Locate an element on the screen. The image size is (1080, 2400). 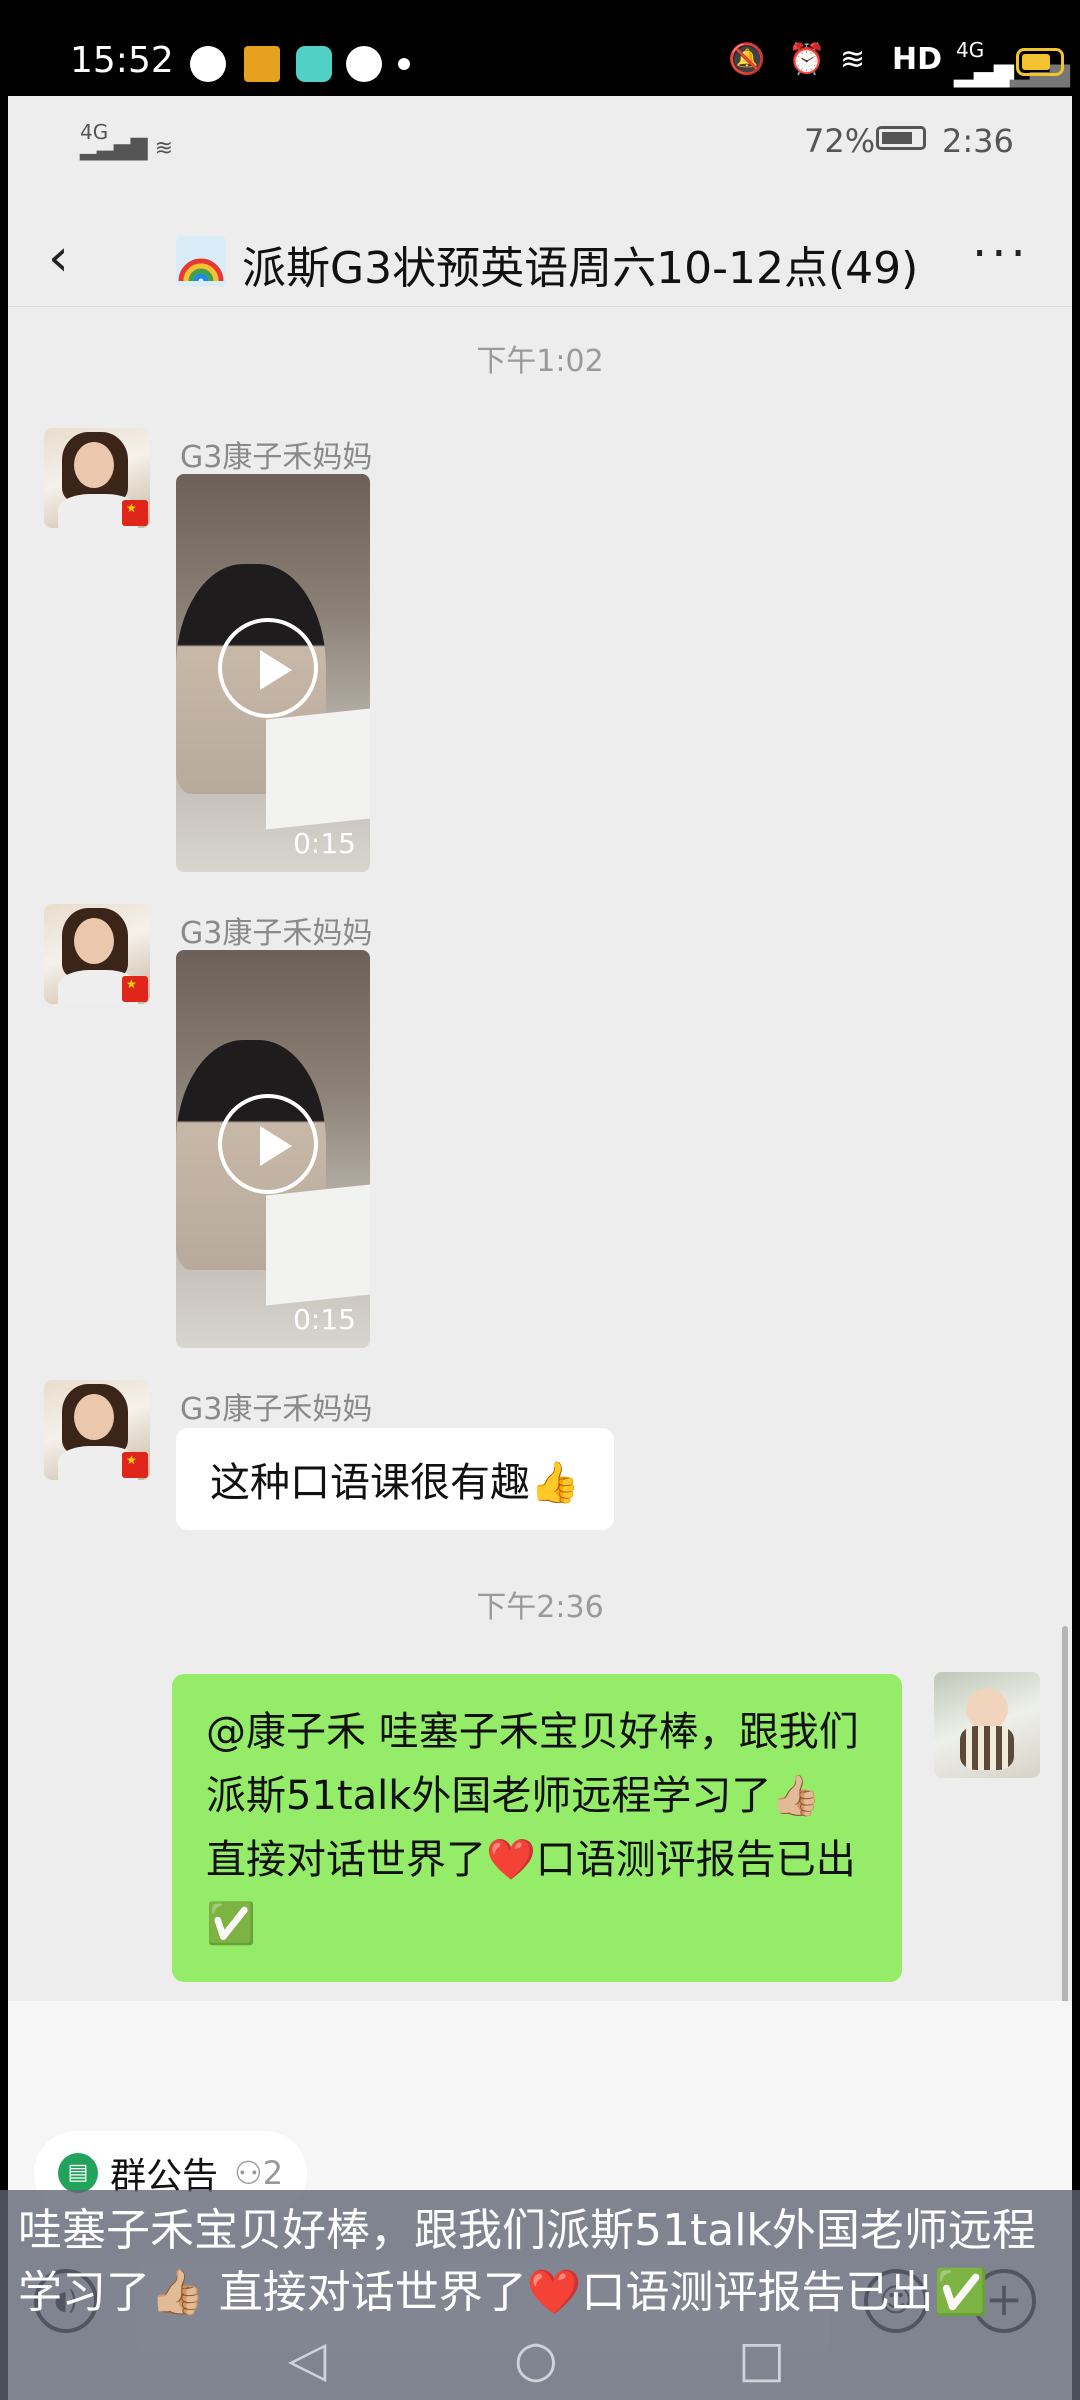
inner-status-bar: 4G ▂▃▅▇ ≋ 72% 2:36 is located at coordinates (540, 141).